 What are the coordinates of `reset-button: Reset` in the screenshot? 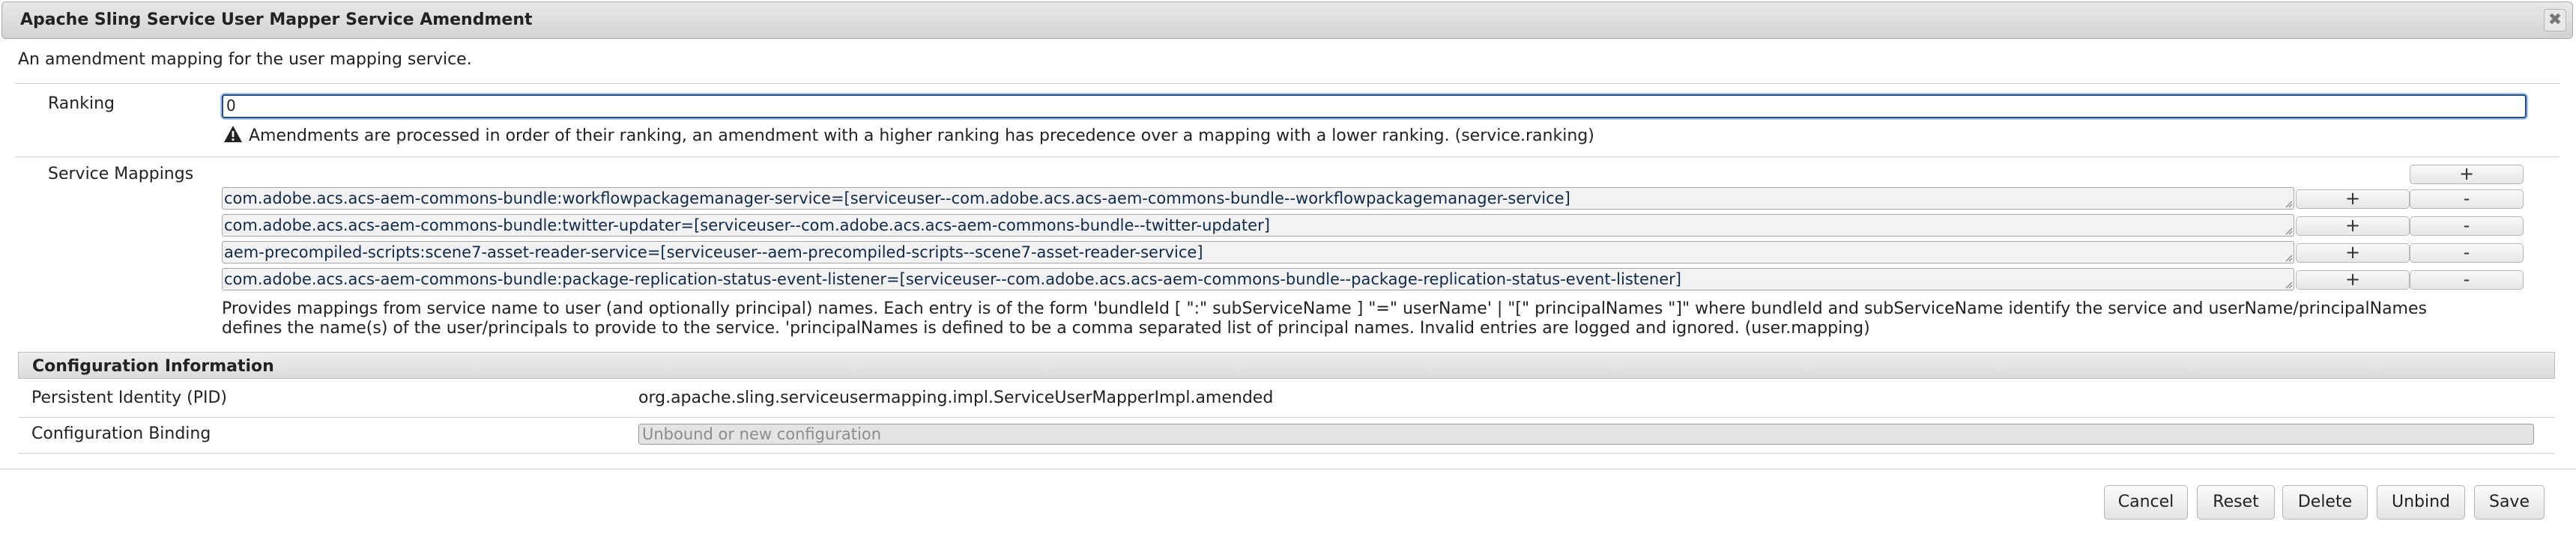 It's located at (2236, 502).